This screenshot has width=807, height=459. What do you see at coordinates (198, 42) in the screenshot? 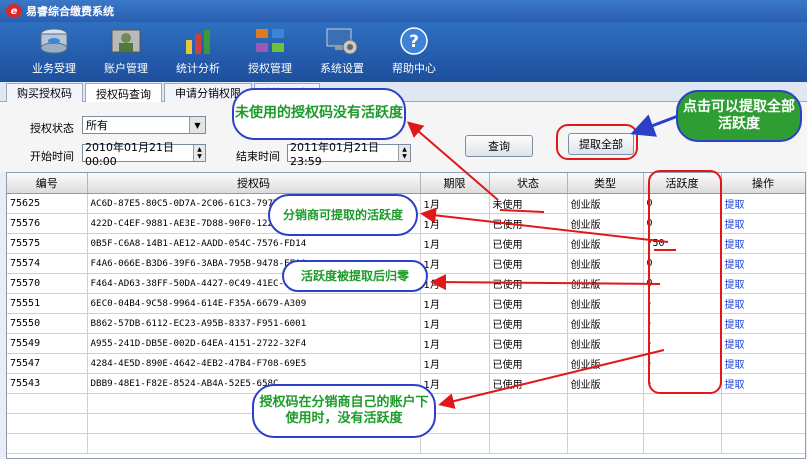
I see `chart-icon` at bounding box center [198, 42].